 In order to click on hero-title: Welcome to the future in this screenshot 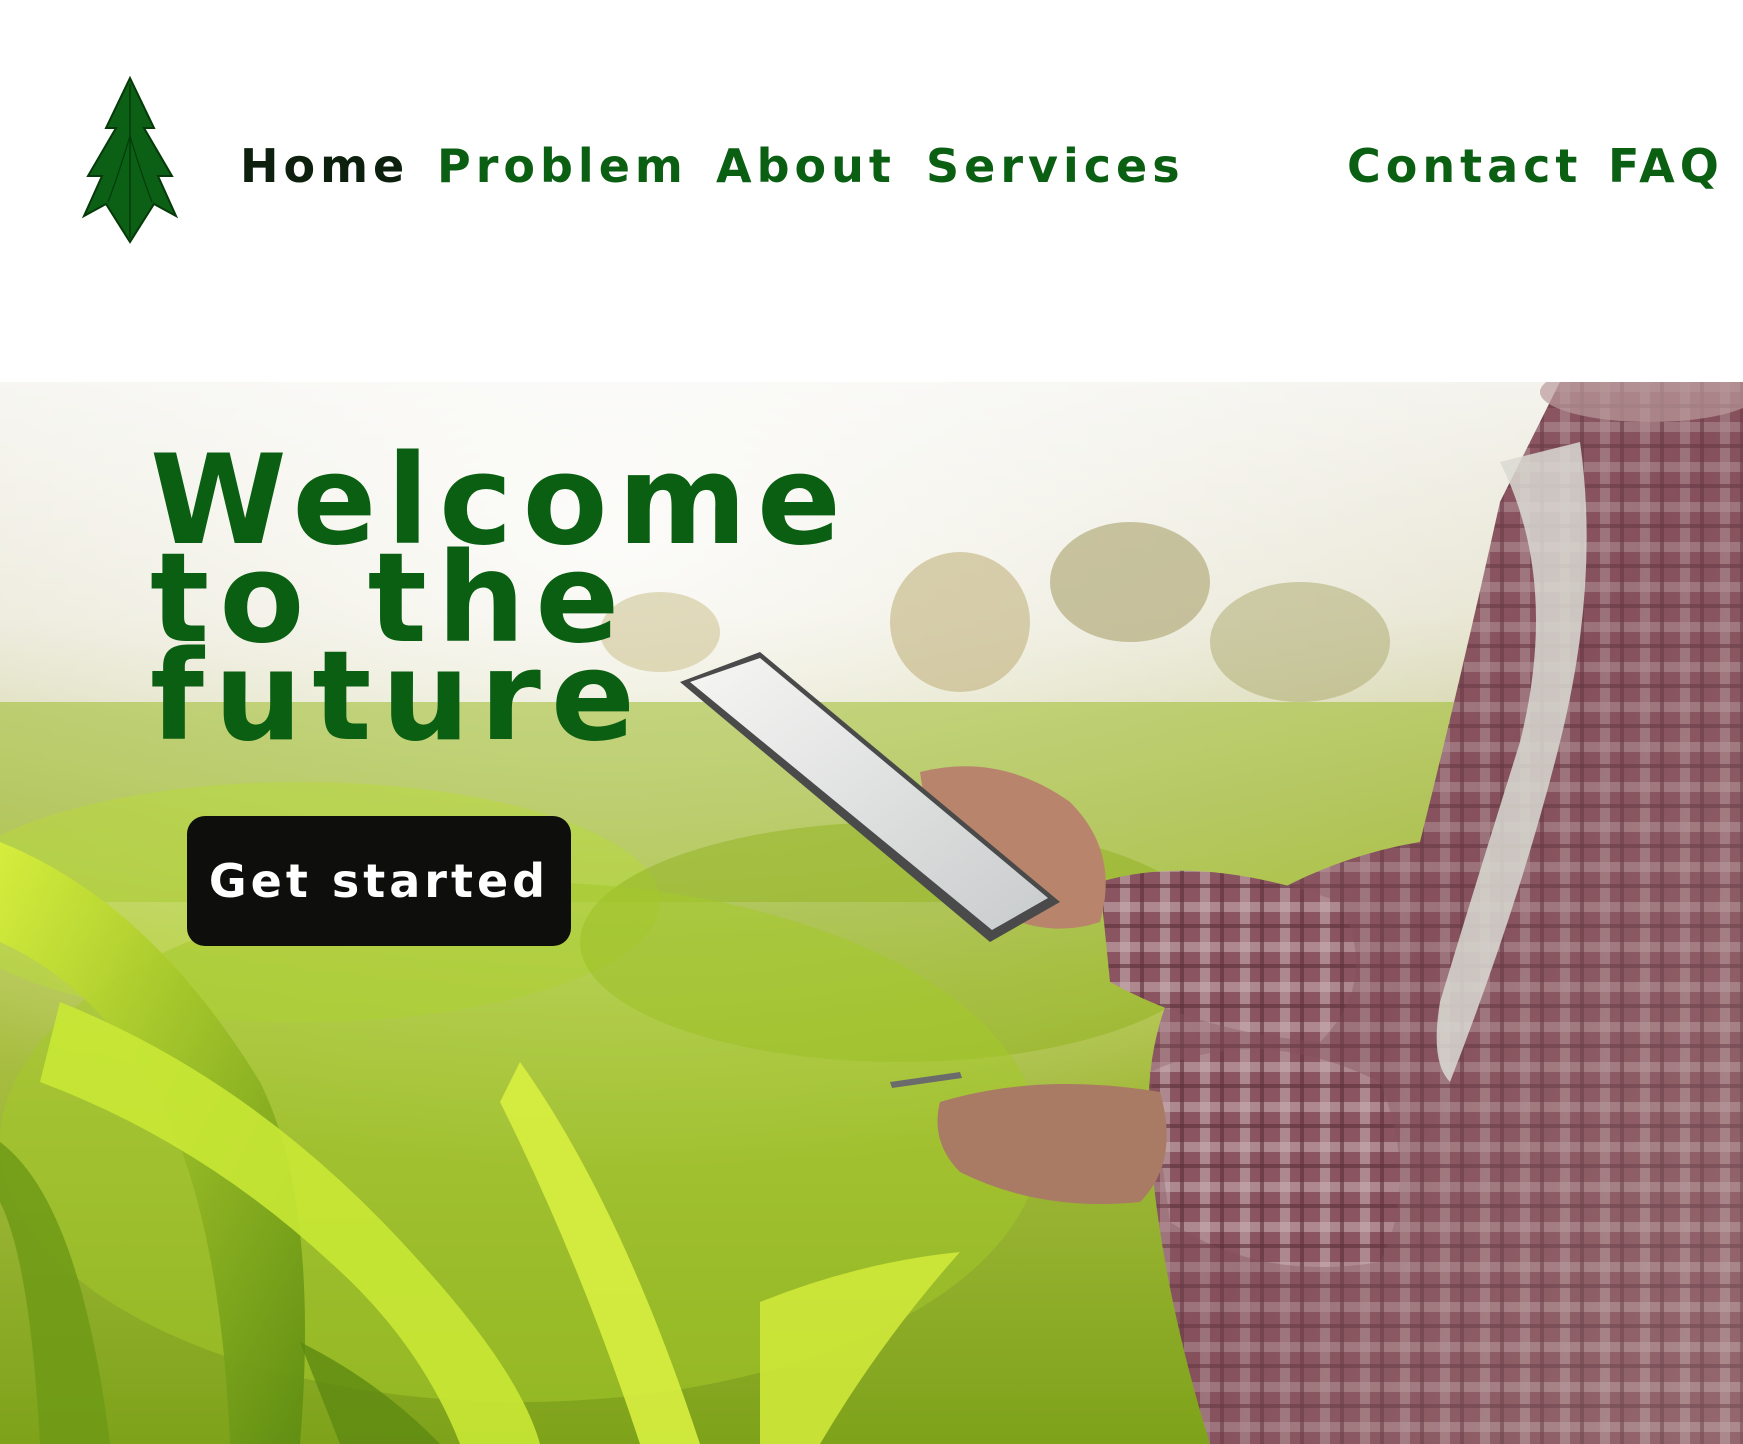, I will do `click(500, 604)`.